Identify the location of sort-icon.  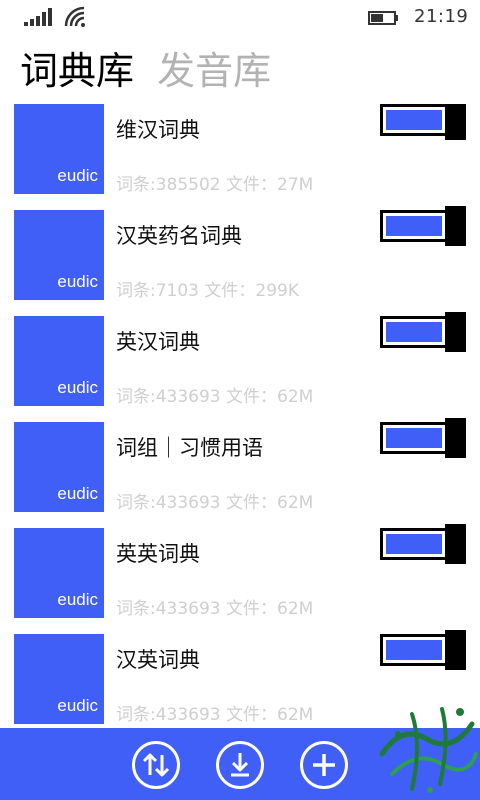
(156, 765).